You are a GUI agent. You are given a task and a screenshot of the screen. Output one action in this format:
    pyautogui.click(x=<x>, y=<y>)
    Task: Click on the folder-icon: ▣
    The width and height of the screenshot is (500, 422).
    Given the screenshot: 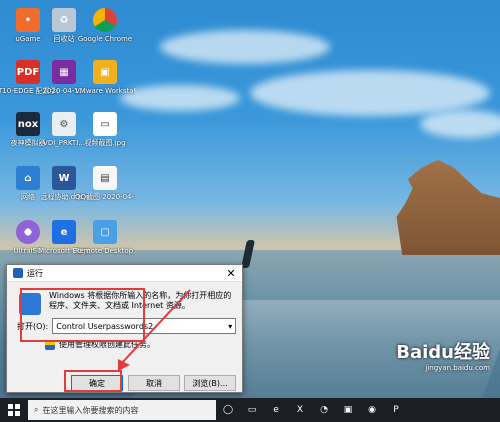 What is the action you would take?
    pyautogui.click(x=348, y=410)
    